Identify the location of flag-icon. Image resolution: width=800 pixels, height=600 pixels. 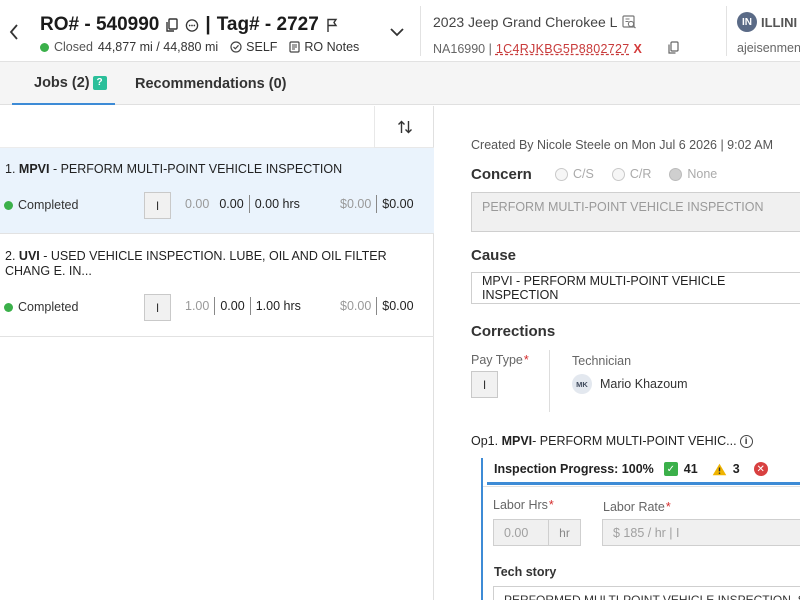
(332, 25).